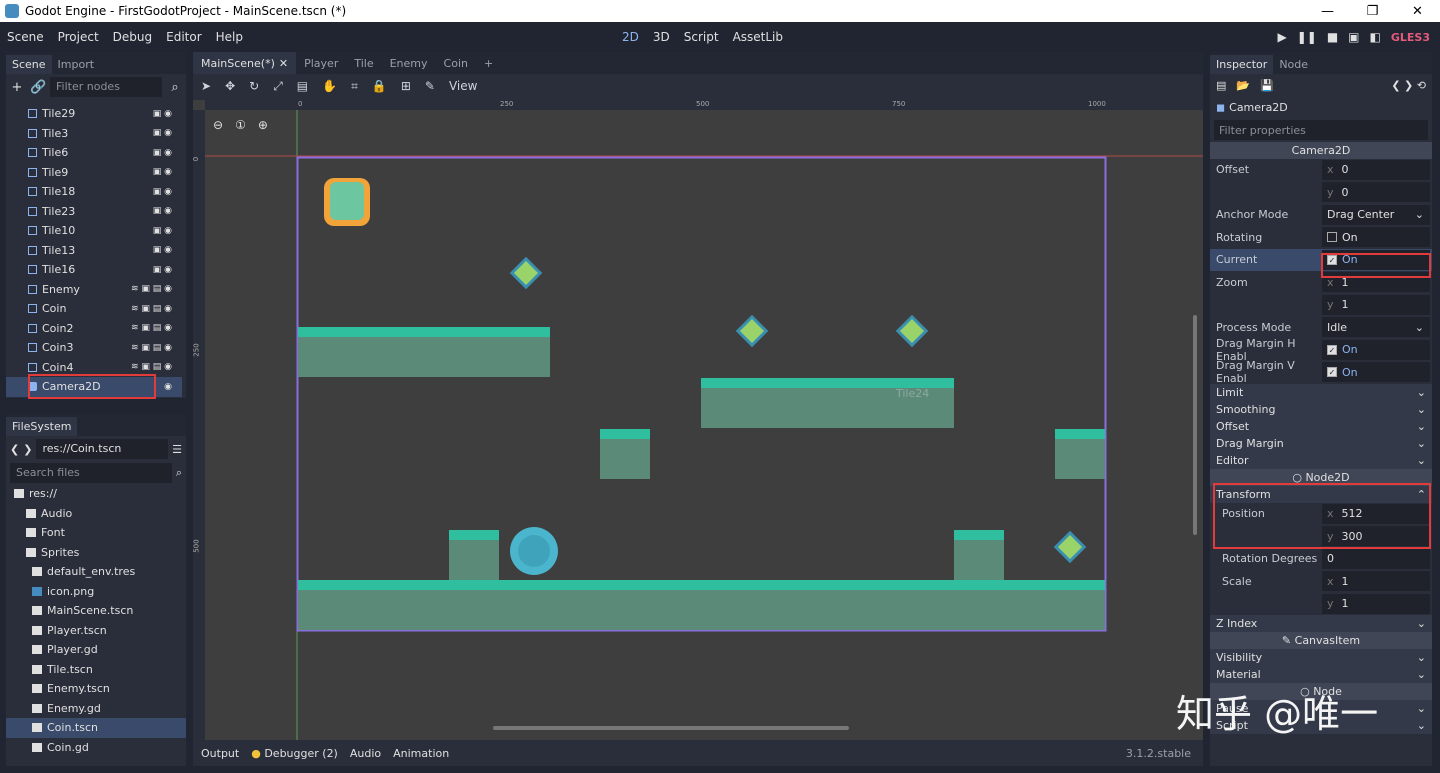  Describe the element at coordinates (1321, 674) in the screenshot. I see `group-material: Material ⌄` at that location.